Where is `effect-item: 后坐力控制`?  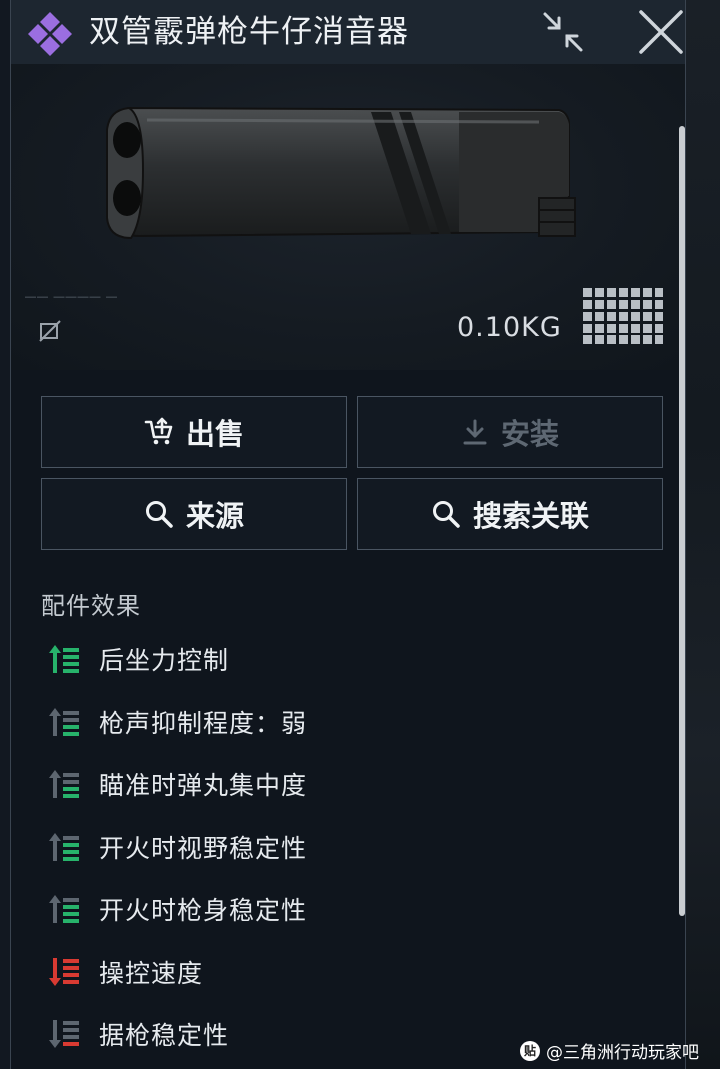
effect-item: 后坐力控制 is located at coordinates (357, 659).